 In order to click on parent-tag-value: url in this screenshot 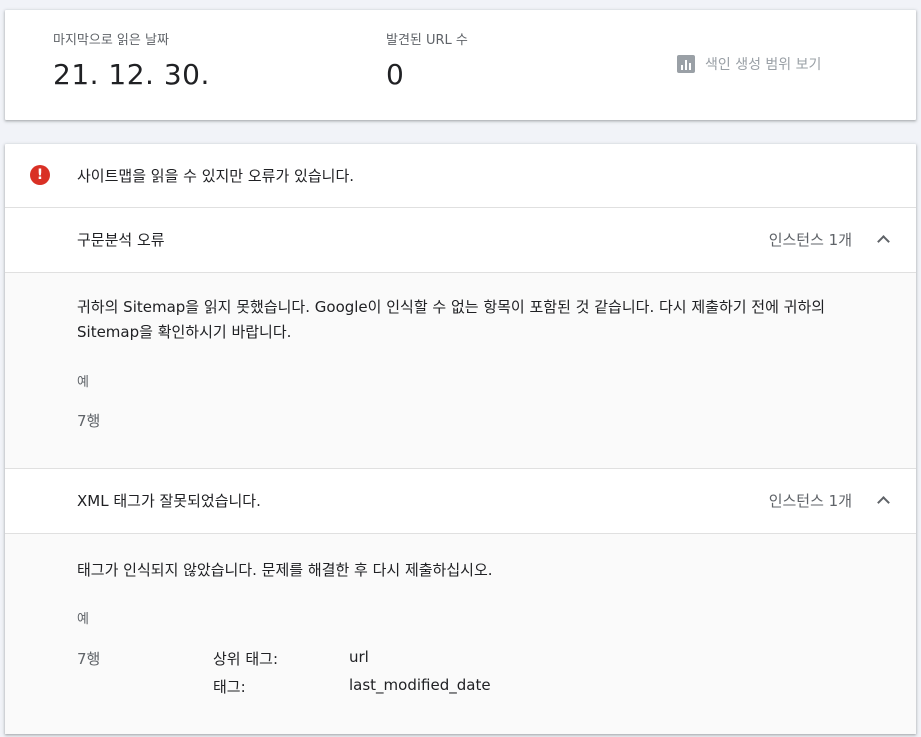, I will do `click(359, 657)`.